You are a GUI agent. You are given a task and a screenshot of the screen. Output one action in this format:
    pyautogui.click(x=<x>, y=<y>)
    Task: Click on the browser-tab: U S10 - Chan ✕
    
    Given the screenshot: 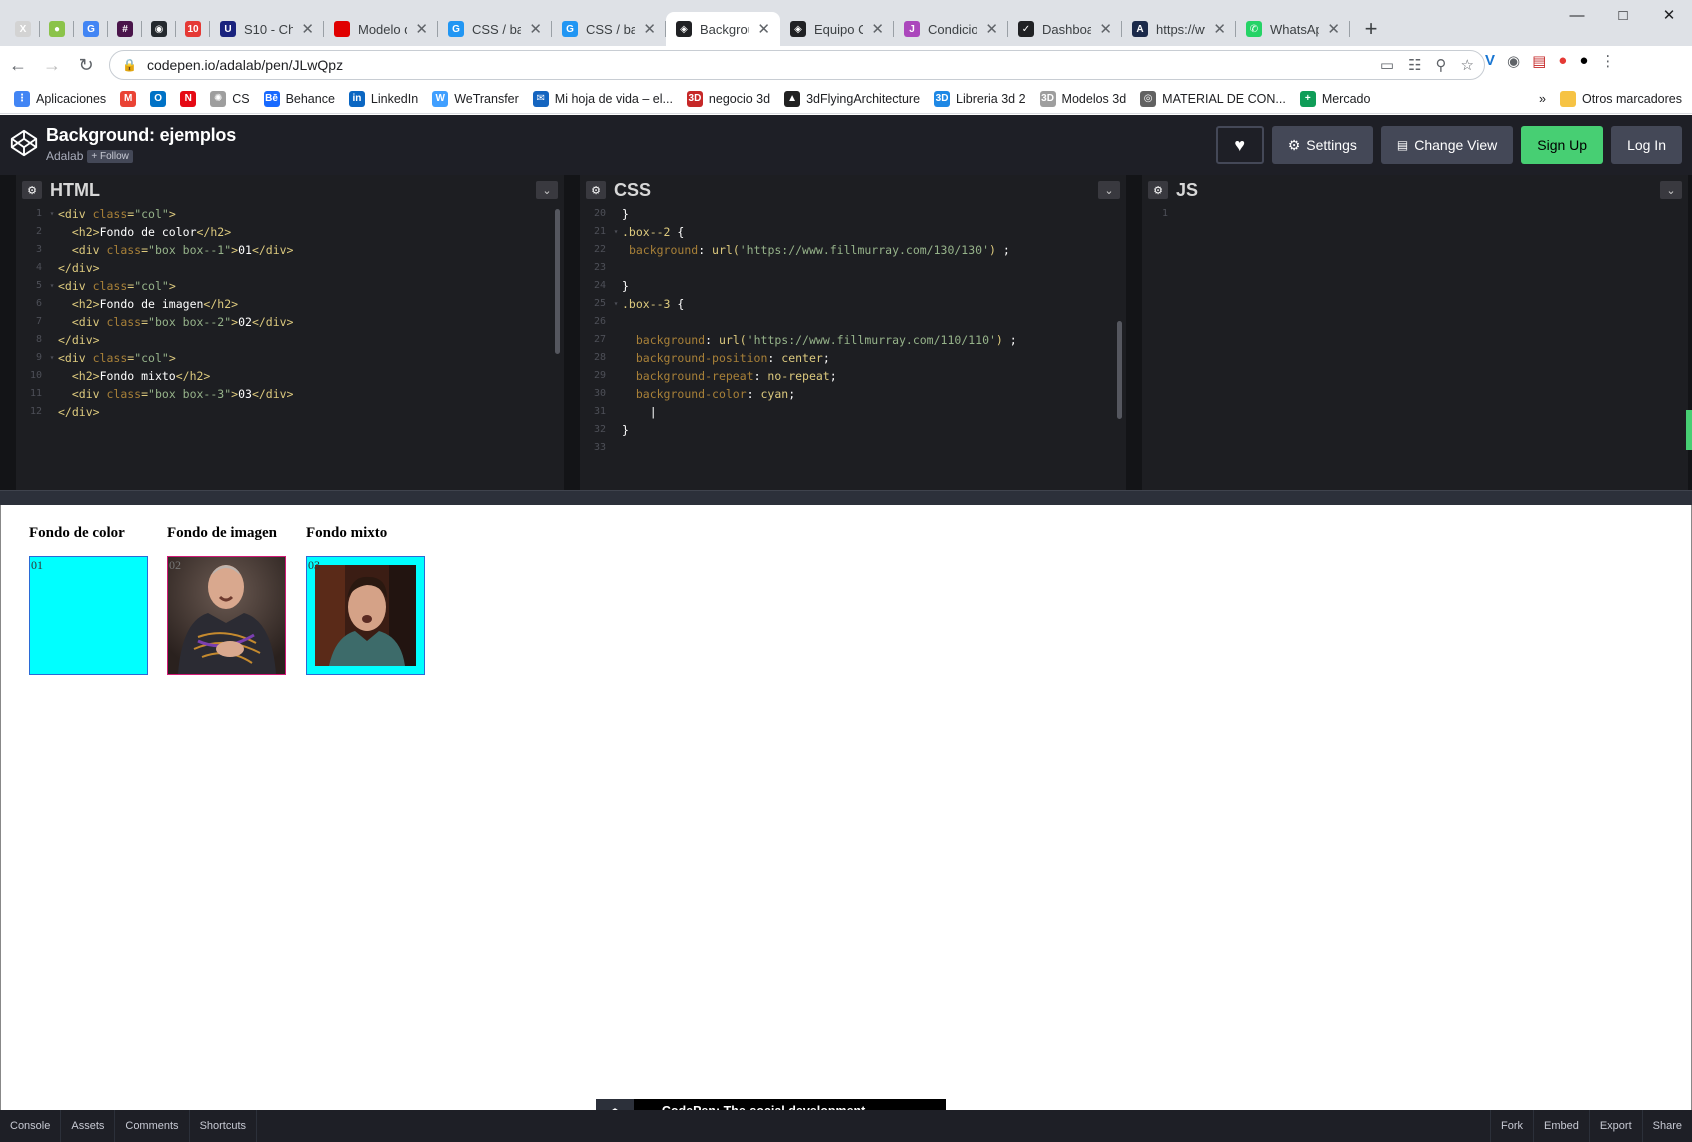 What is the action you would take?
    pyautogui.click(x=267, y=29)
    